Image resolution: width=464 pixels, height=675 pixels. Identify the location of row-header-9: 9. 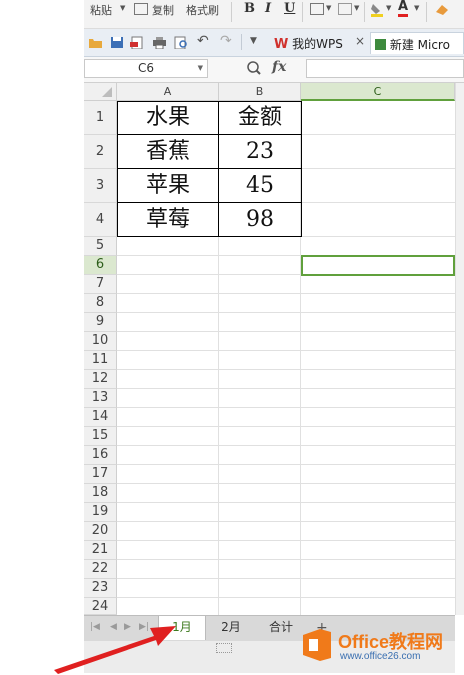
(100, 322).